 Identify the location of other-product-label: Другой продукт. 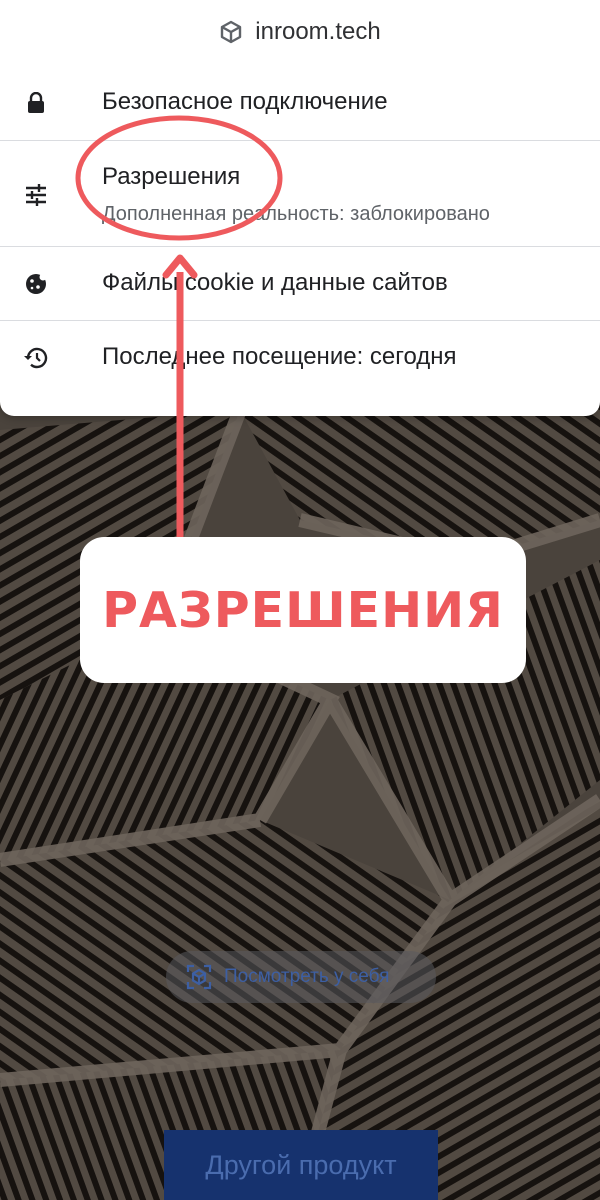
(301, 1164).